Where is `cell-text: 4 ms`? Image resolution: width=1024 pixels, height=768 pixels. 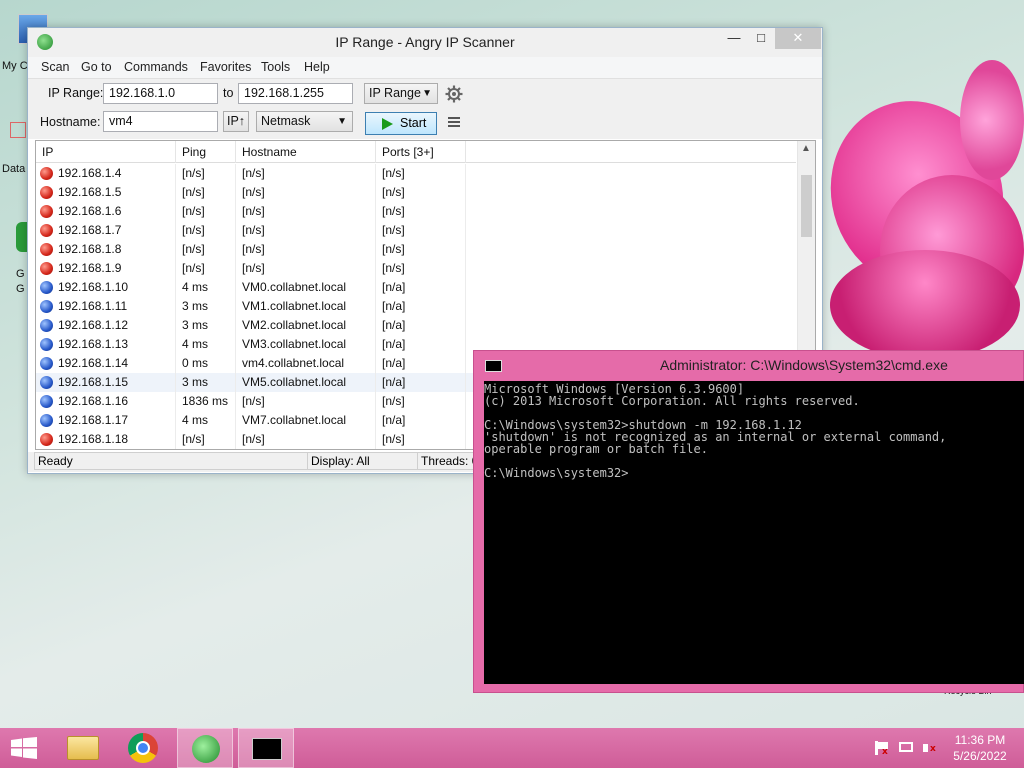
cell-text: 4 ms is located at coordinates (195, 344).